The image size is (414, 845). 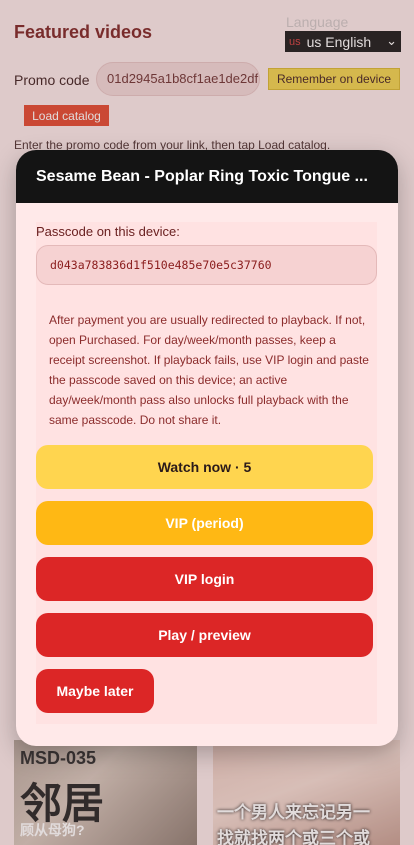 I want to click on vip-login-button: VIP login, so click(x=204, y=579).